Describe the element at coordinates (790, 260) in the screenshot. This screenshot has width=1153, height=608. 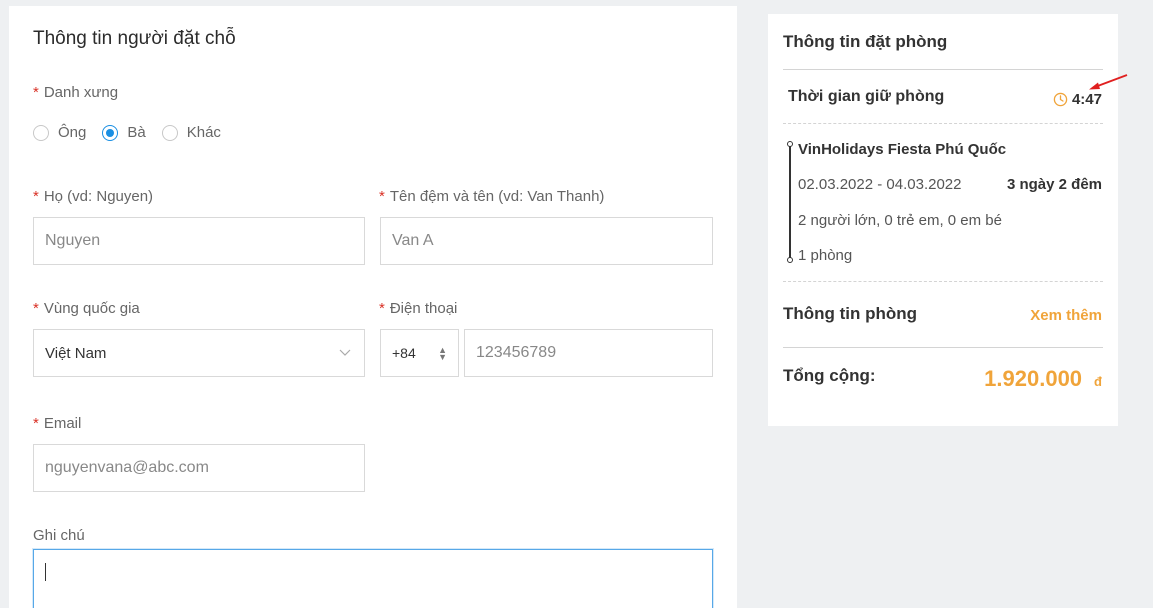
I see `timeline-end-dot` at that location.